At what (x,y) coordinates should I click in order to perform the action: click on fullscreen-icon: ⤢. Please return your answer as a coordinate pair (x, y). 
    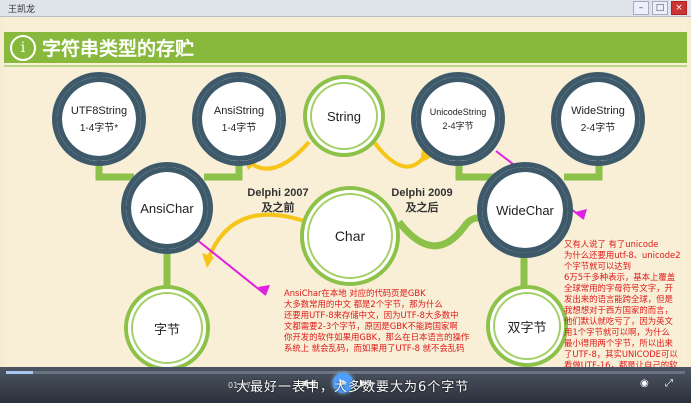
    Looking at the image, I should click on (669, 383).